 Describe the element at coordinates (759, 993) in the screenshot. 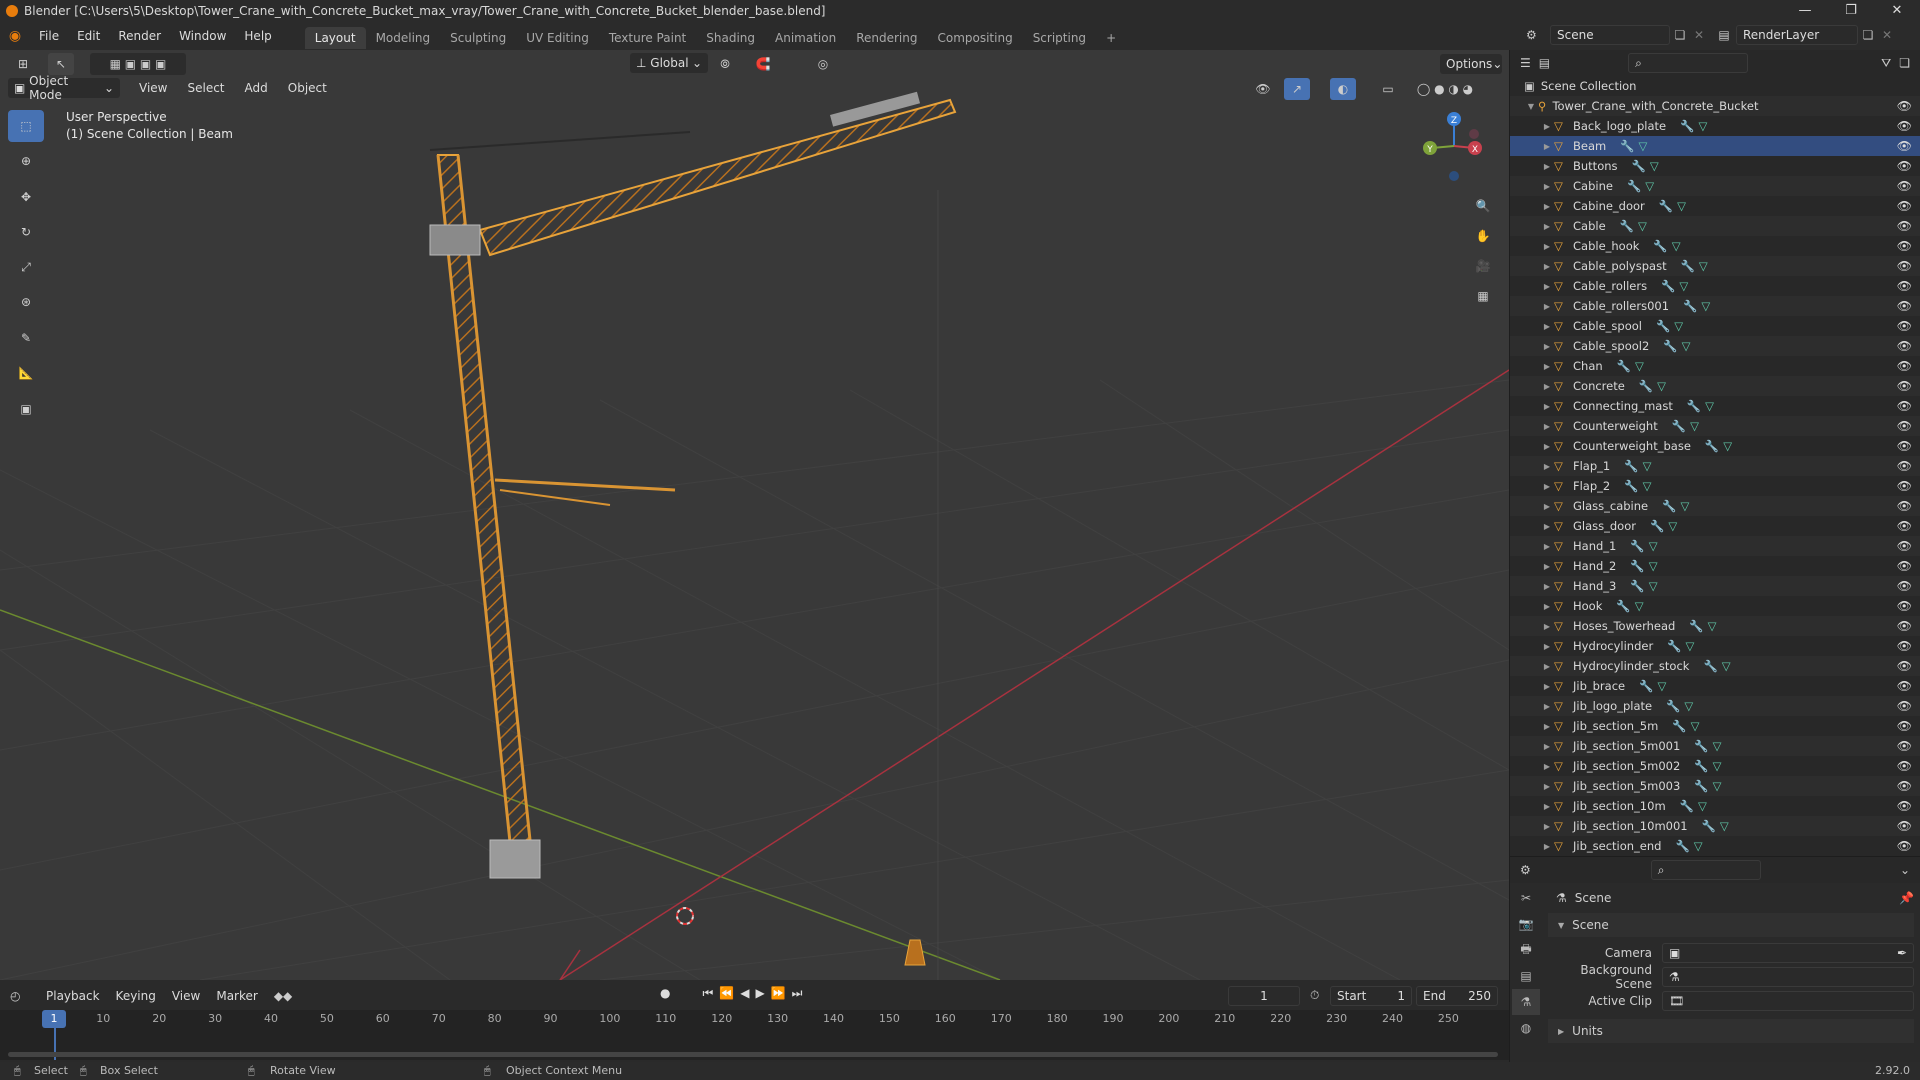

I see `play-icon: ▶` at that location.